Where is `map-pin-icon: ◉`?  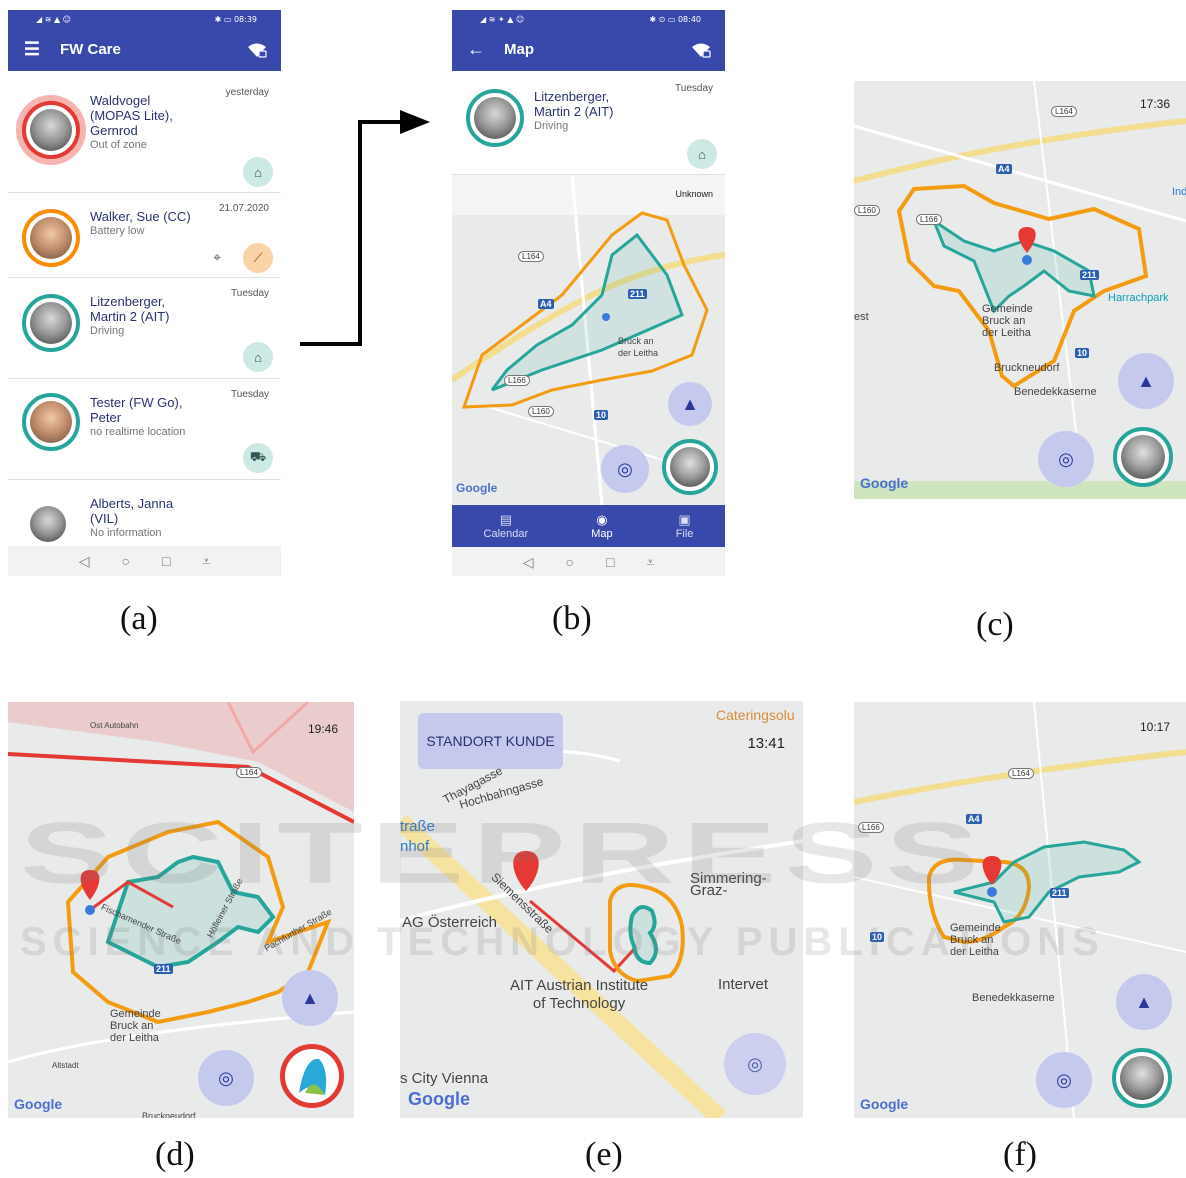 map-pin-icon: ◉ is located at coordinates (602, 519).